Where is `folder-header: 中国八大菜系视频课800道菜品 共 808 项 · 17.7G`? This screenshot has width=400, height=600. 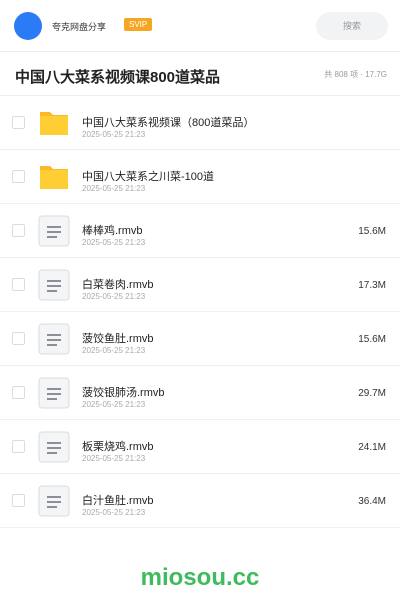 folder-header: 中国八大菜系视频课800道菜品 共 808 项 · 17.7G is located at coordinates (200, 74).